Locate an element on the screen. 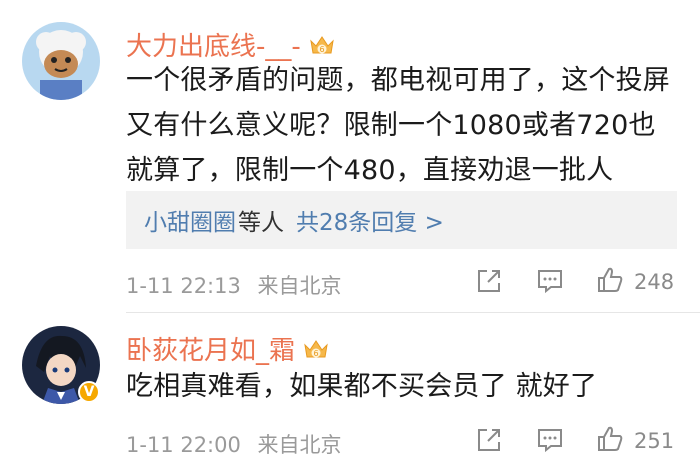 Image resolution: width=700 pixels, height=473 pixels. replies-box: 小甜圈圈 等人 共28条回复 > is located at coordinates (401, 220).